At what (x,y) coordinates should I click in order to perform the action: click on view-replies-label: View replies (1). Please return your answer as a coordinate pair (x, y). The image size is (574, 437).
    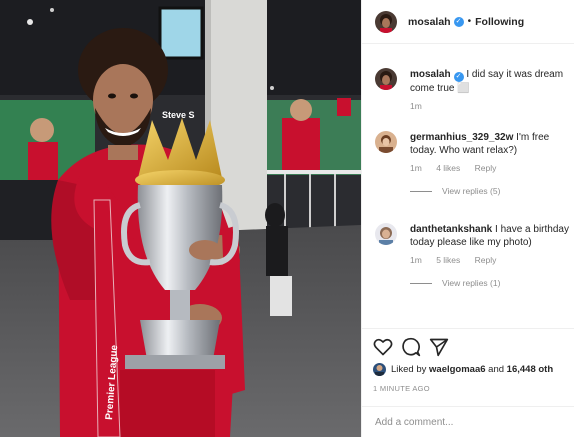
    Looking at the image, I should click on (471, 283).